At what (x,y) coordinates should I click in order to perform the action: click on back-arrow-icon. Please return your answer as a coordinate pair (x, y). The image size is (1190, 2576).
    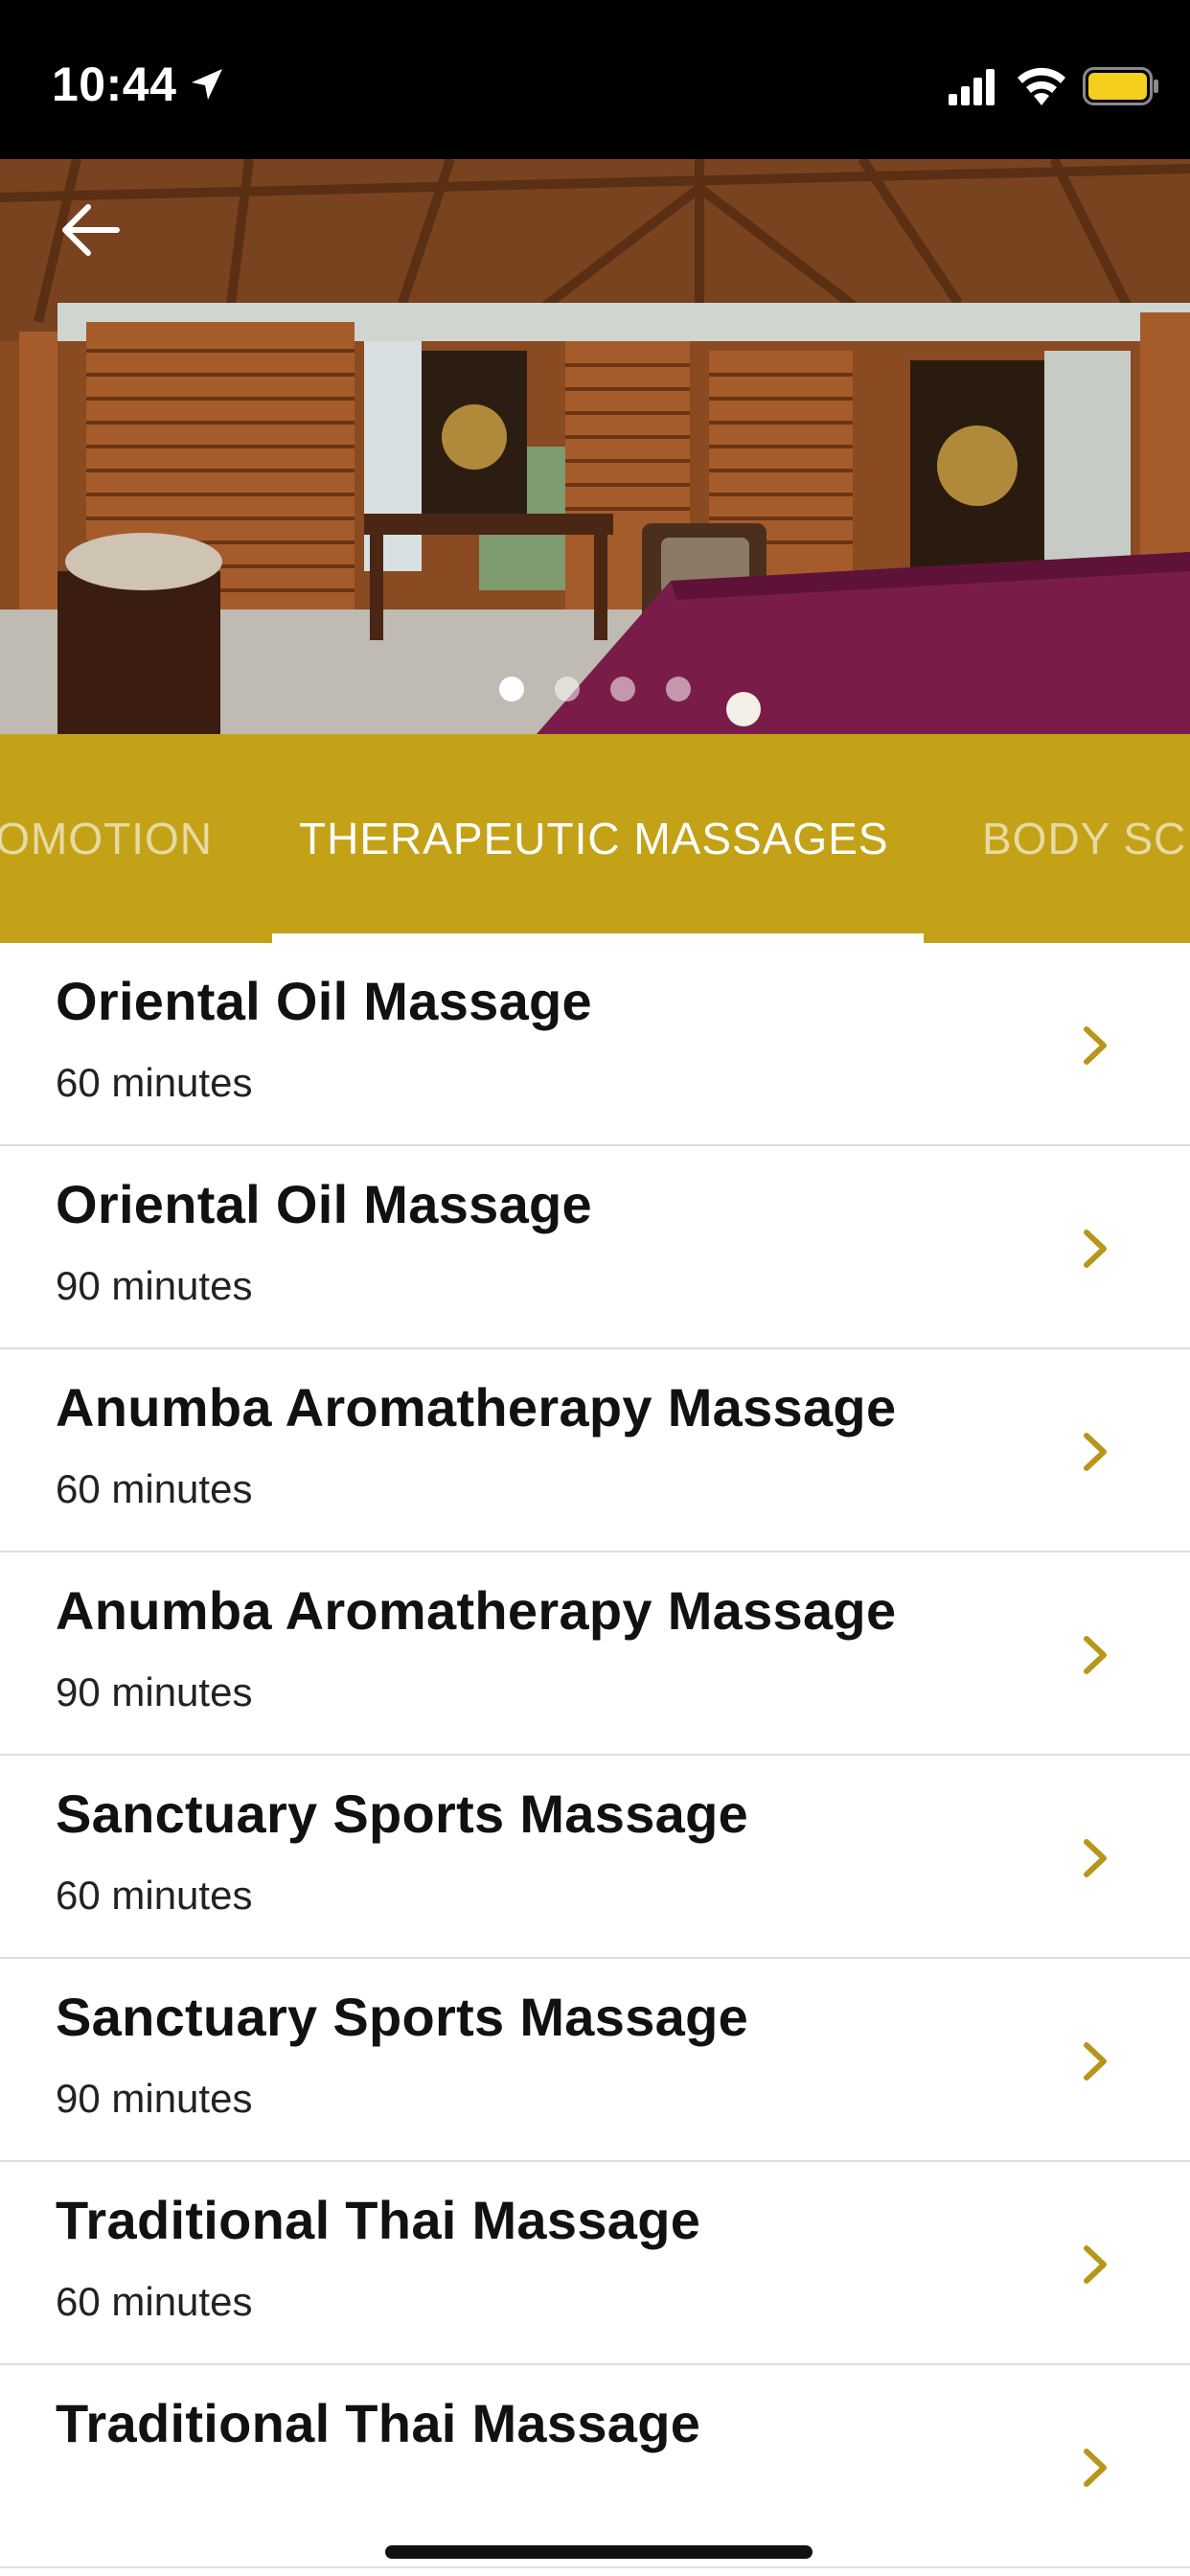
    Looking at the image, I should click on (91, 230).